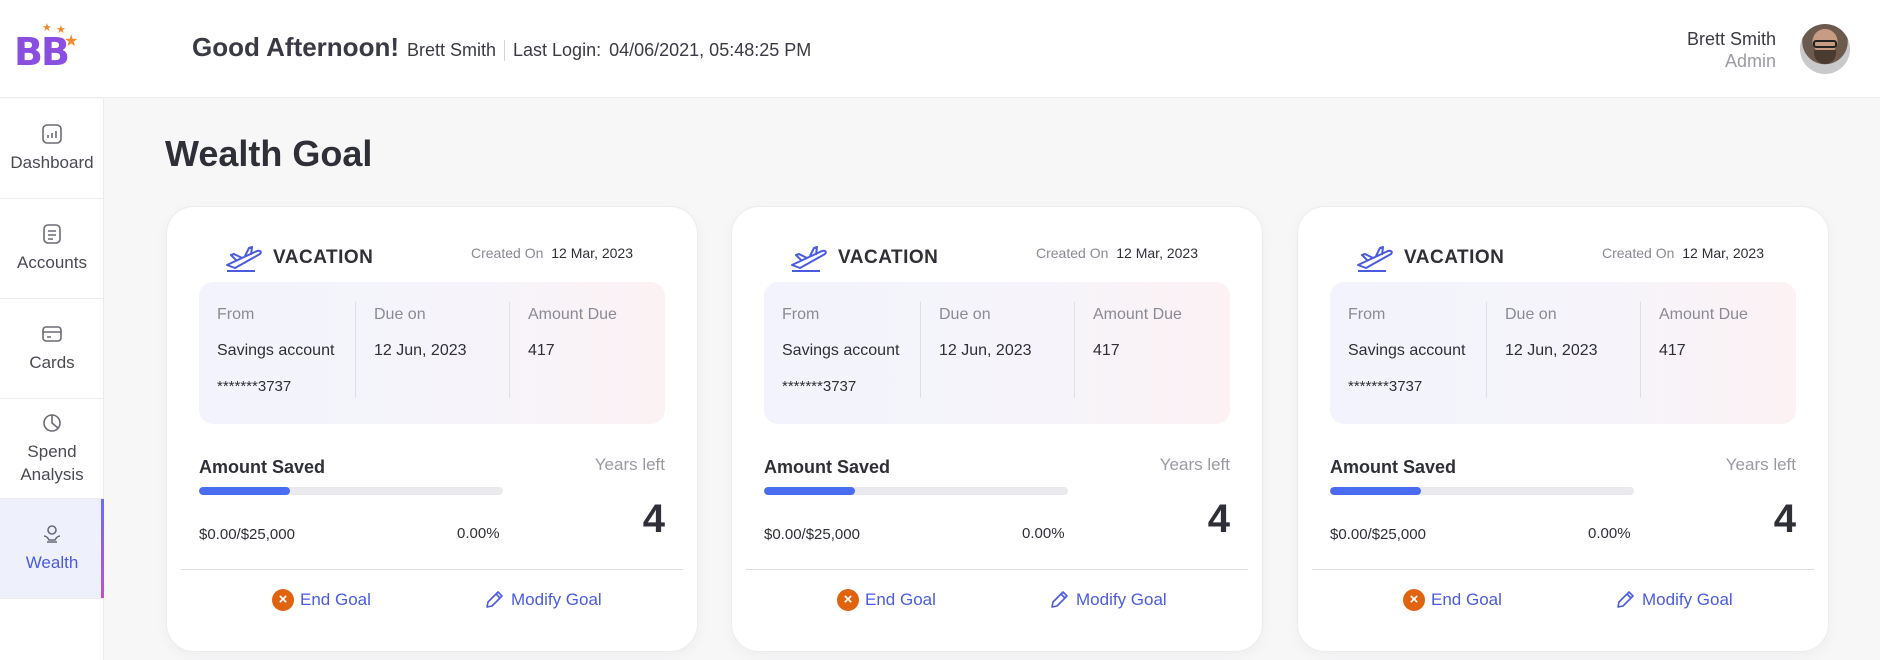 The height and width of the screenshot is (660, 1880). Describe the element at coordinates (295, 47) in the screenshot. I see `greeting-text: Good Afternoon!` at that location.